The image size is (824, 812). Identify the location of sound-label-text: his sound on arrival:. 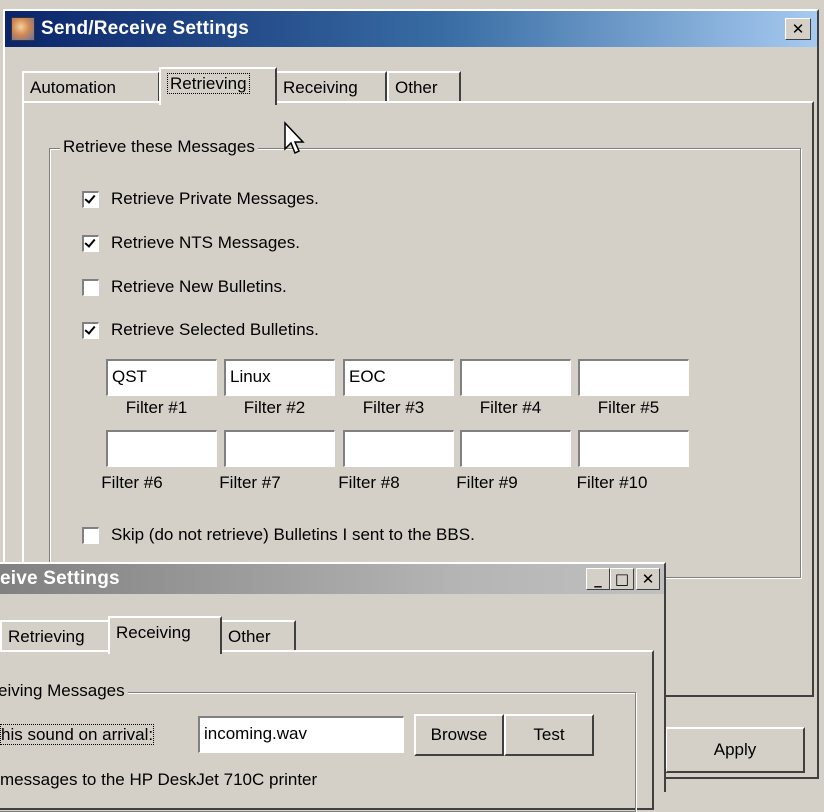
(77, 734).